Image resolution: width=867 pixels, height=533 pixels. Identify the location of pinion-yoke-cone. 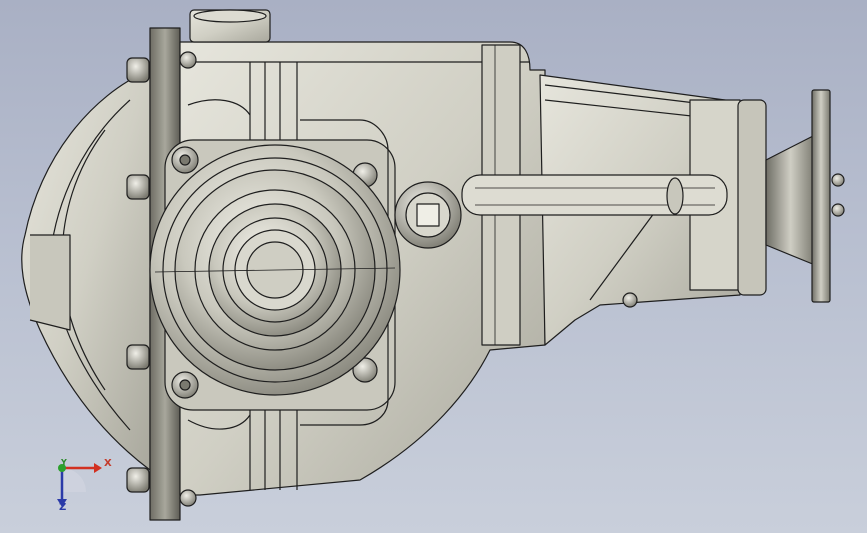
(790, 200).